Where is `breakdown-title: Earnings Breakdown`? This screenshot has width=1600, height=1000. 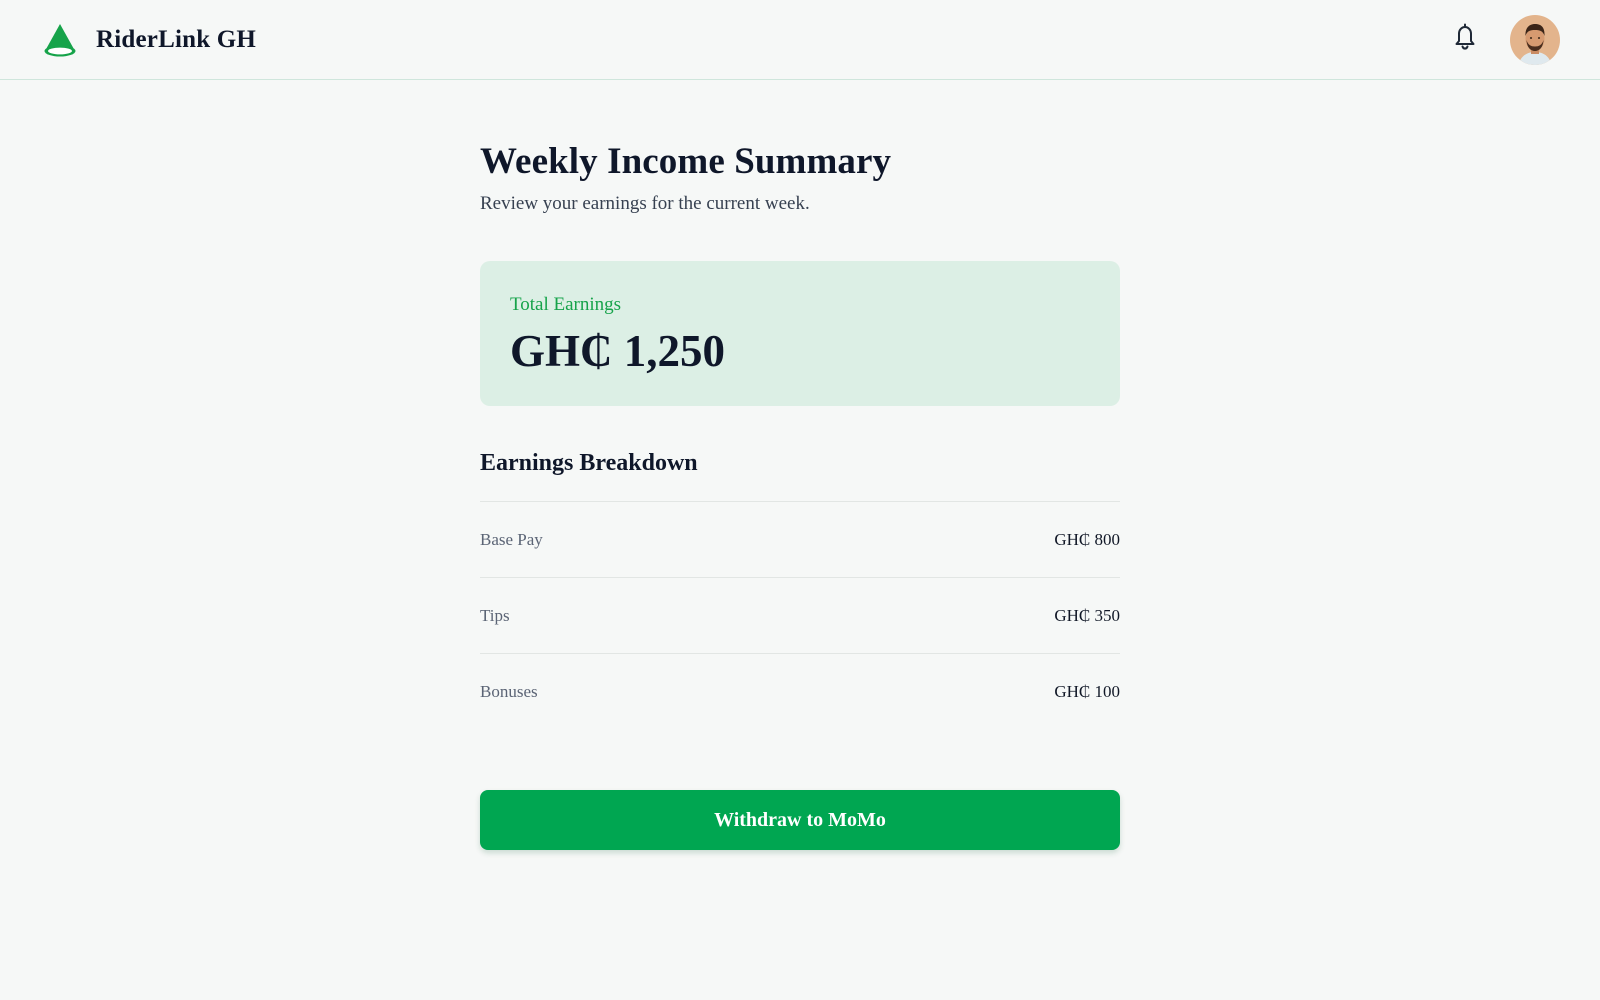
breakdown-title: Earnings Breakdown is located at coordinates (589, 463).